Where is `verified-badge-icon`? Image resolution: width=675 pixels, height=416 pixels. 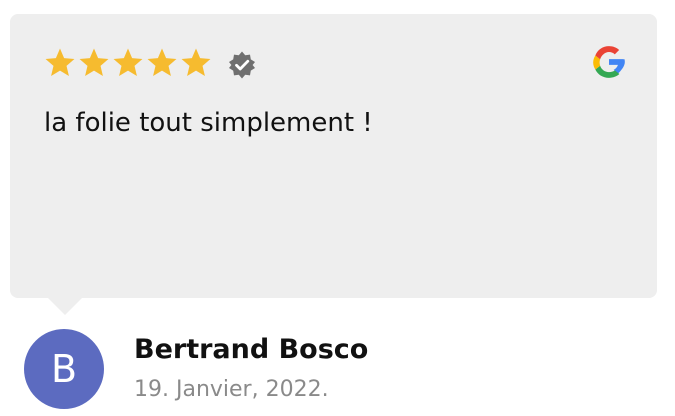
verified-badge-icon is located at coordinates (242, 65).